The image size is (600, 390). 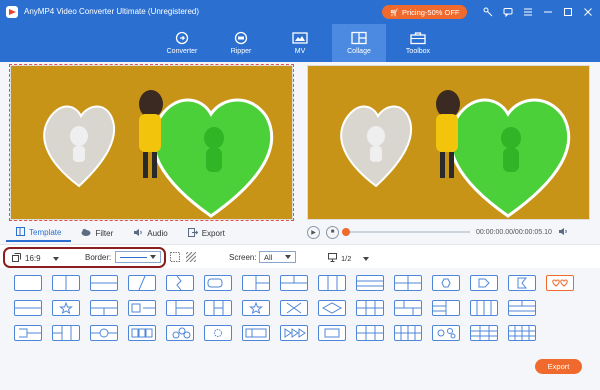 I want to click on export-button: Export, so click(x=558, y=366).